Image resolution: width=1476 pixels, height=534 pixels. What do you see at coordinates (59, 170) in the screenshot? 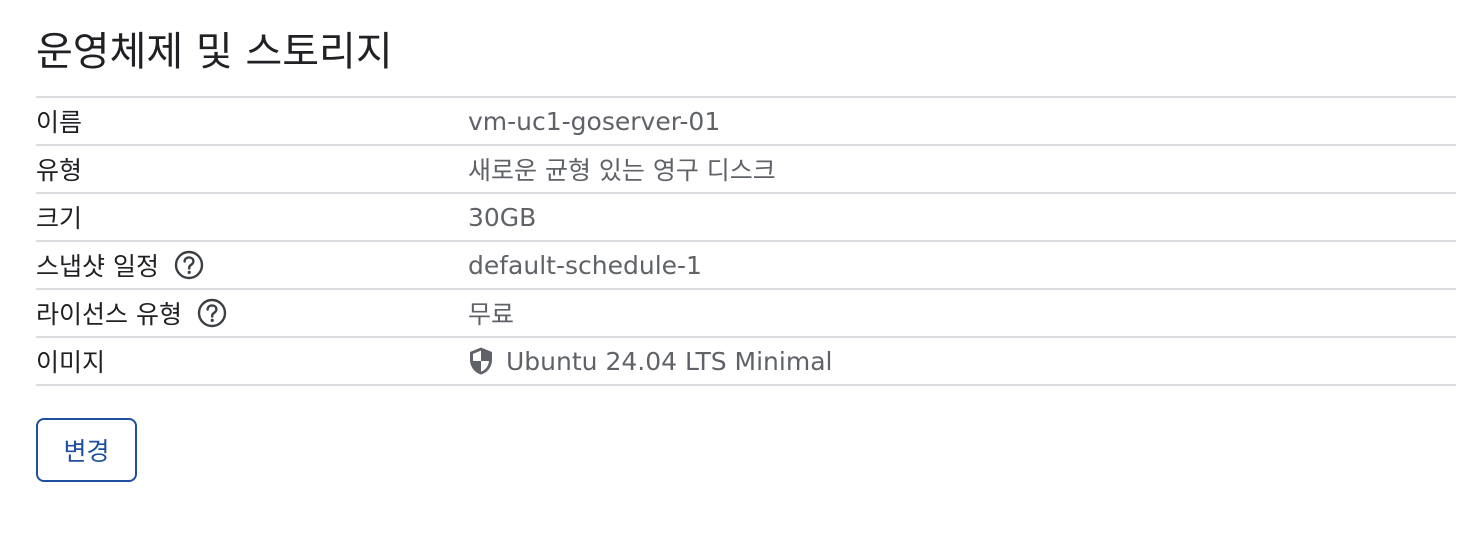
I see `row-label-type: 유형` at bounding box center [59, 170].